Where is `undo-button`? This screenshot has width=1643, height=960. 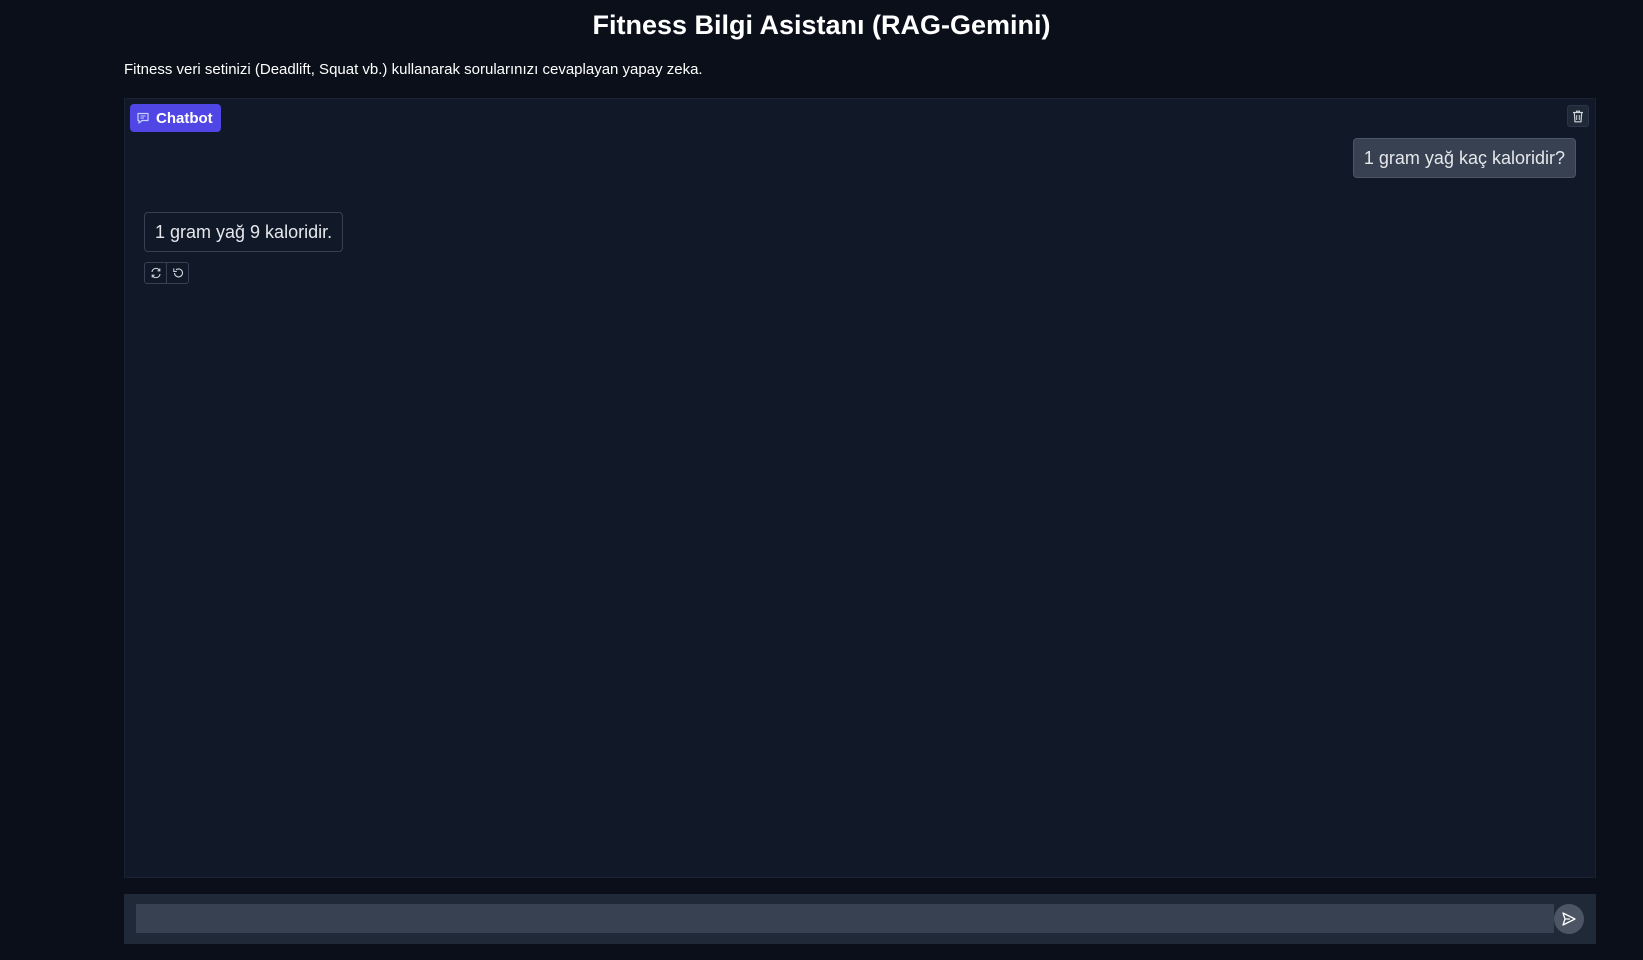 undo-button is located at coordinates (177, 273).